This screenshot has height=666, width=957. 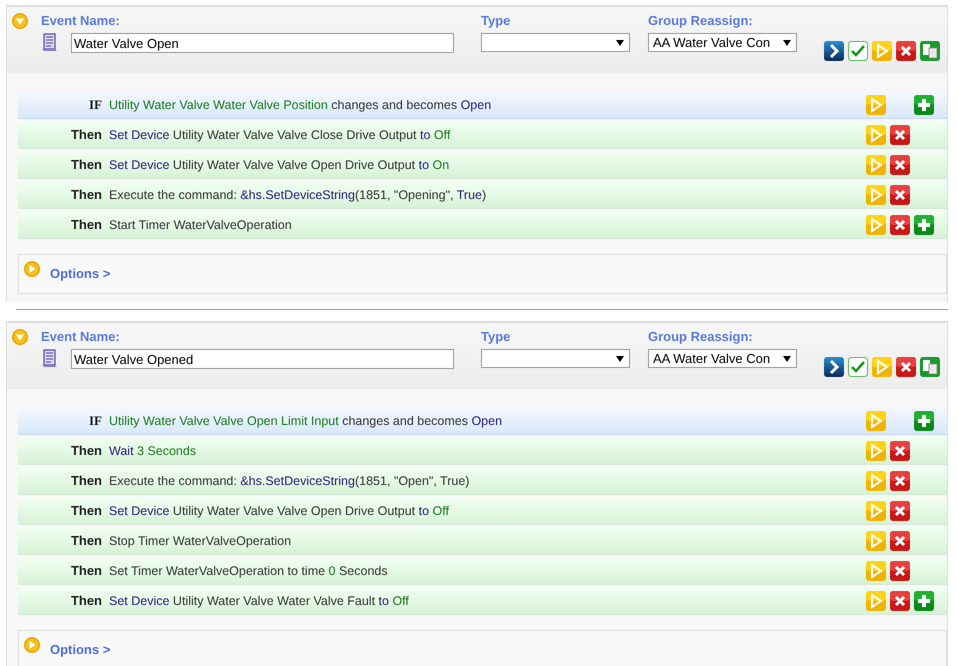 I want to click on action-row: Then Set Timer WaterValveOperation to time 0 Seconds, so click(x=482, y=571).